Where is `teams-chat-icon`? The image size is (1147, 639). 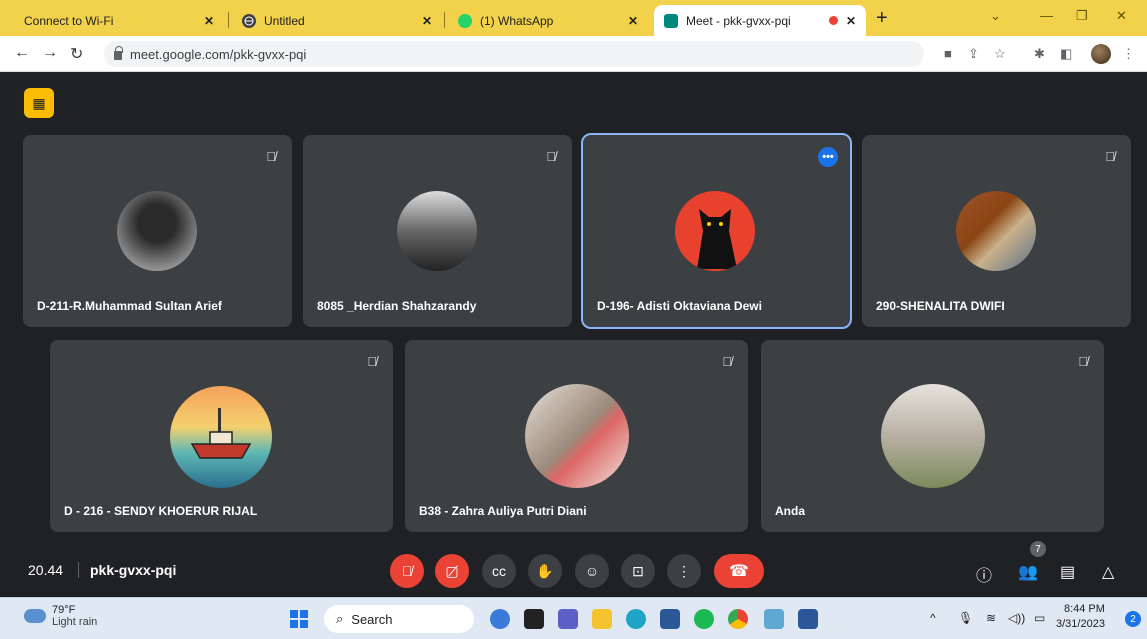 teams-chat-icon is located at coordinates (568, 619).